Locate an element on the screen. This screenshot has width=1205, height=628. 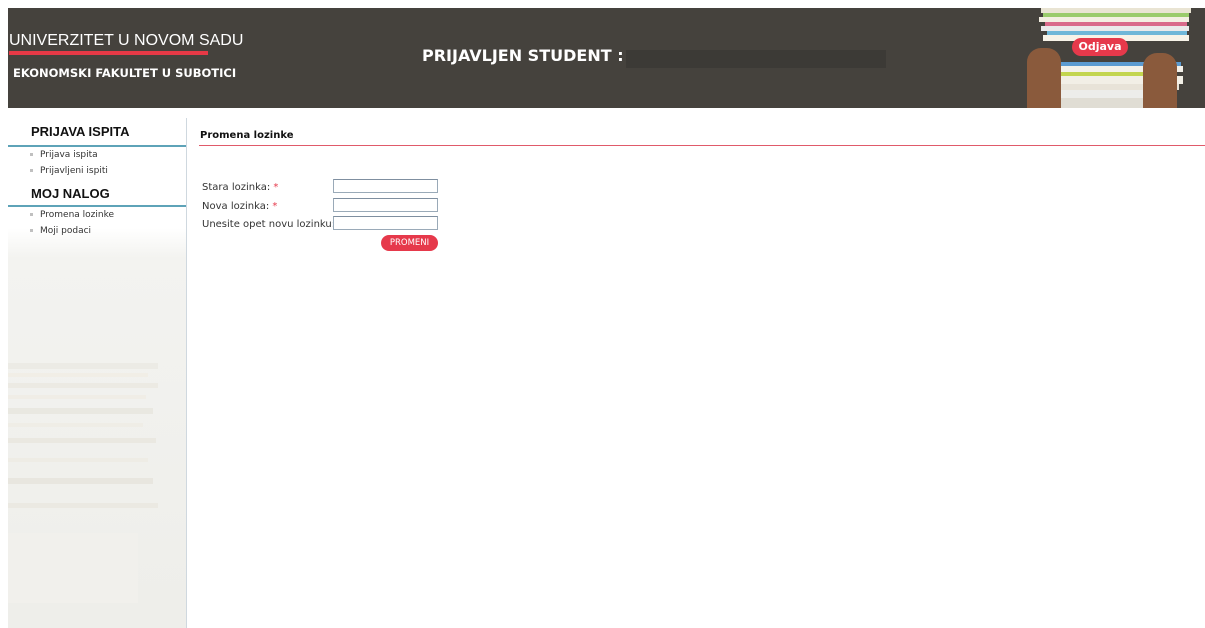
old-password-input is located at coordinates (385, 186).